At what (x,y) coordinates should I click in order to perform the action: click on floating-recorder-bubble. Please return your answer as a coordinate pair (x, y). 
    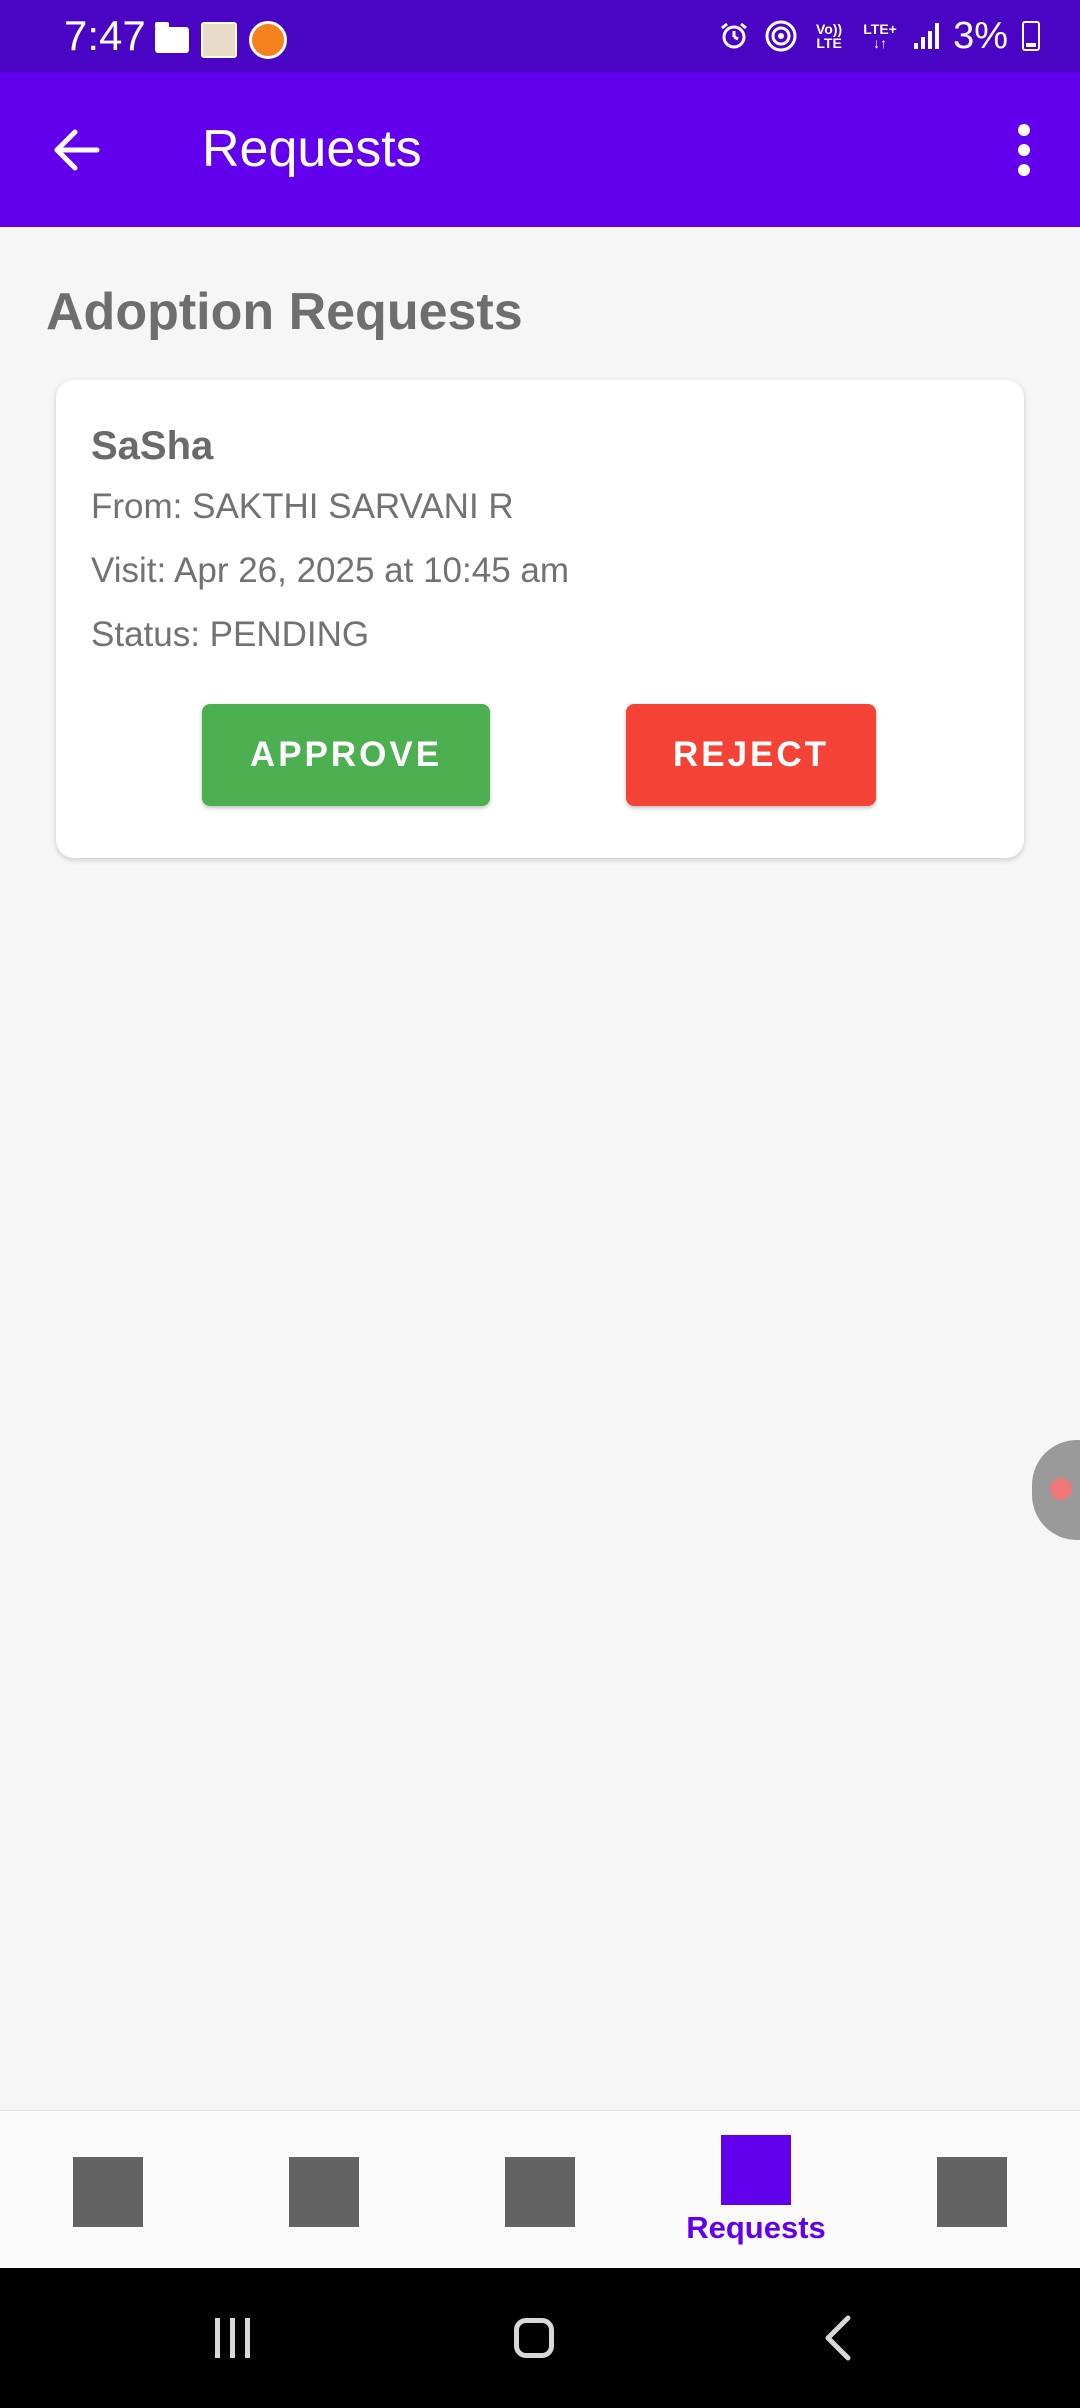
    Looking at the image, I should click on (1056, 1490).